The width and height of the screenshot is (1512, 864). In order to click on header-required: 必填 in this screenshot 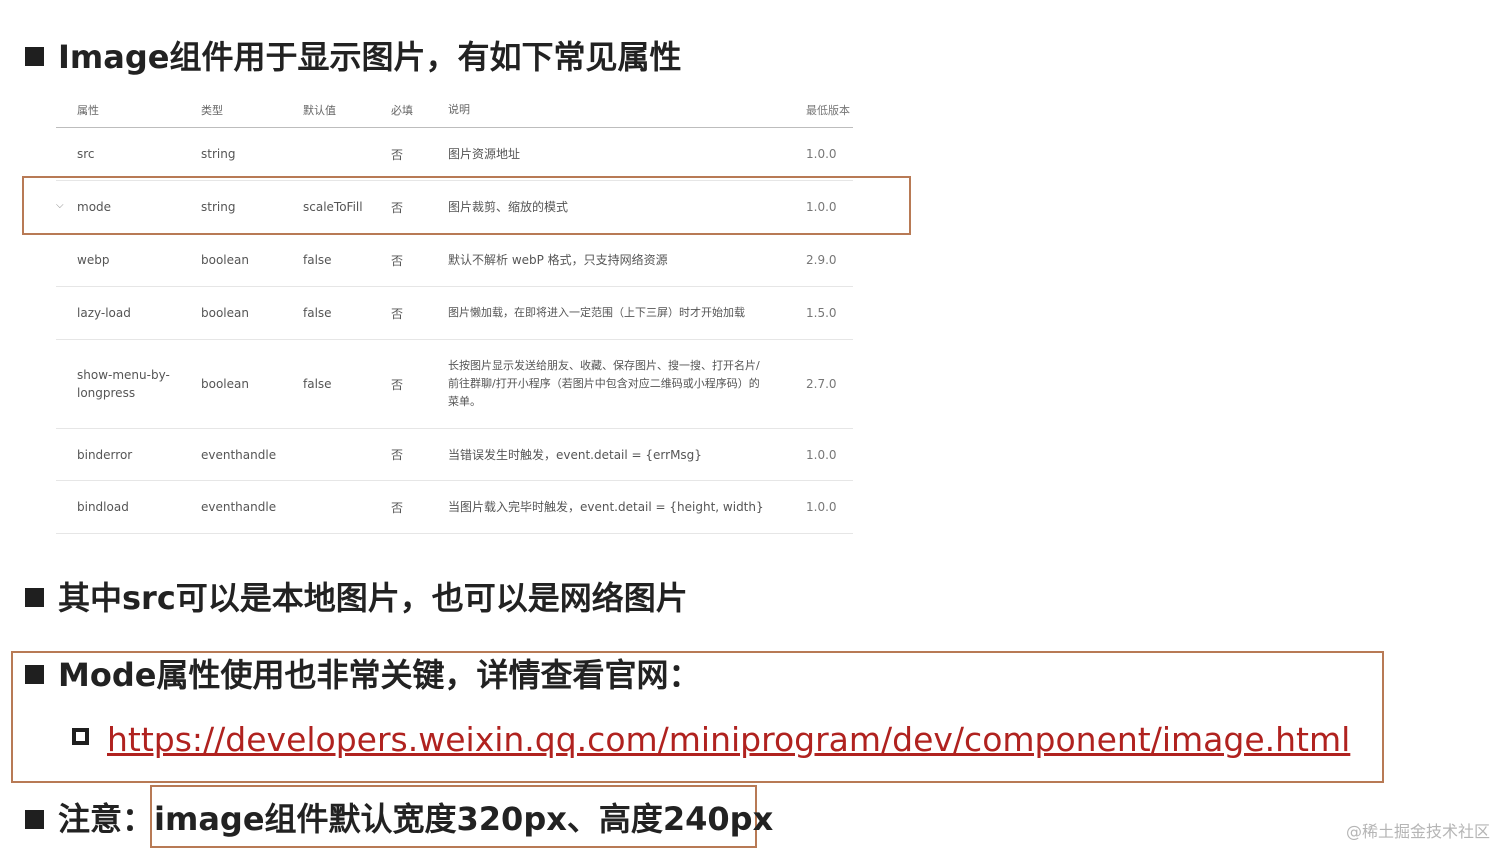, I will do `click(402, 110)`.